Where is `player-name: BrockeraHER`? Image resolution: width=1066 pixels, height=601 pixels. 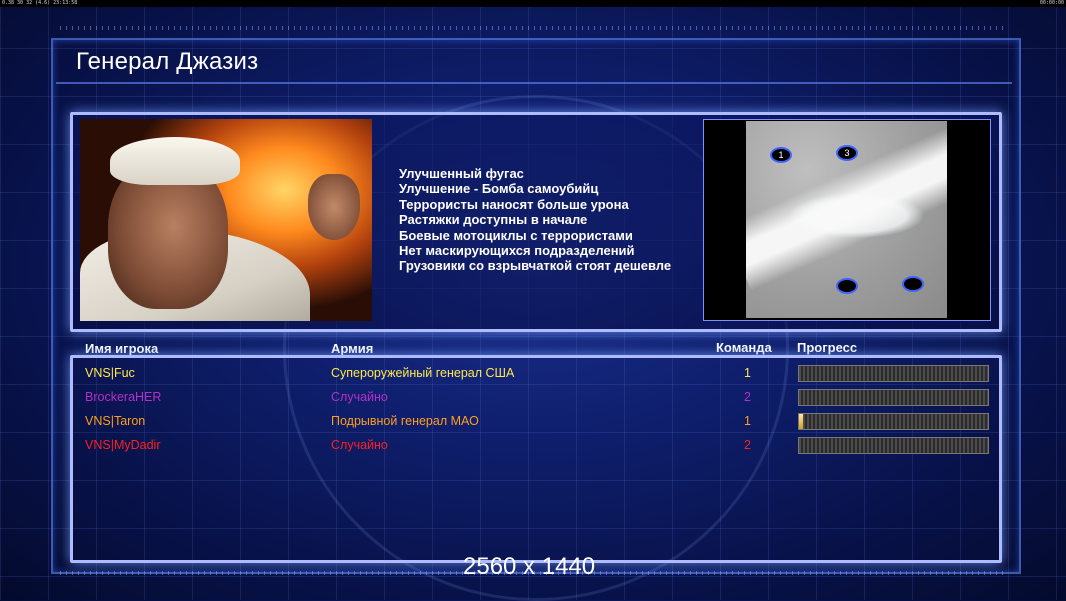
player-name: BrockeraHER is located at coordinates (123, 397).